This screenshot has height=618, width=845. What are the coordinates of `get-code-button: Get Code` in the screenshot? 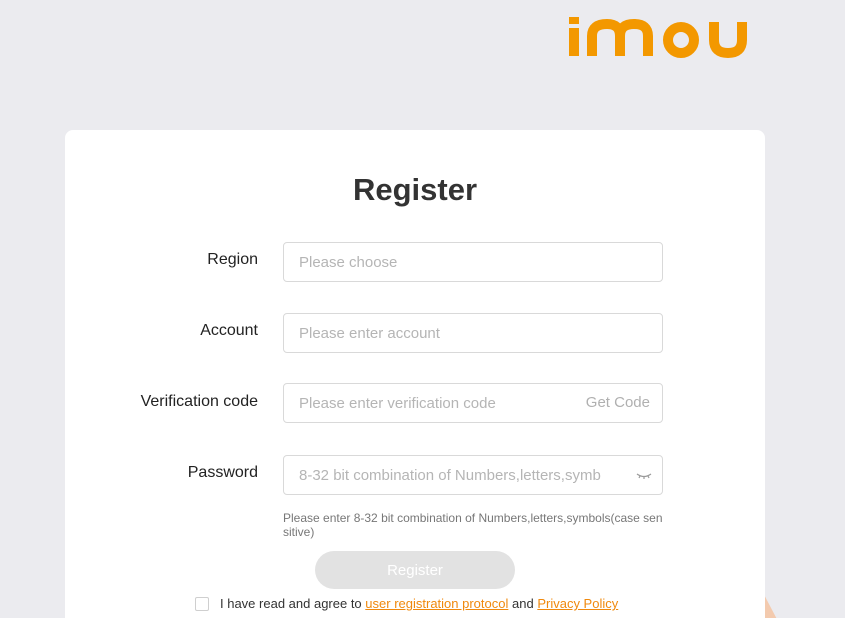 It's located at (618, 402).